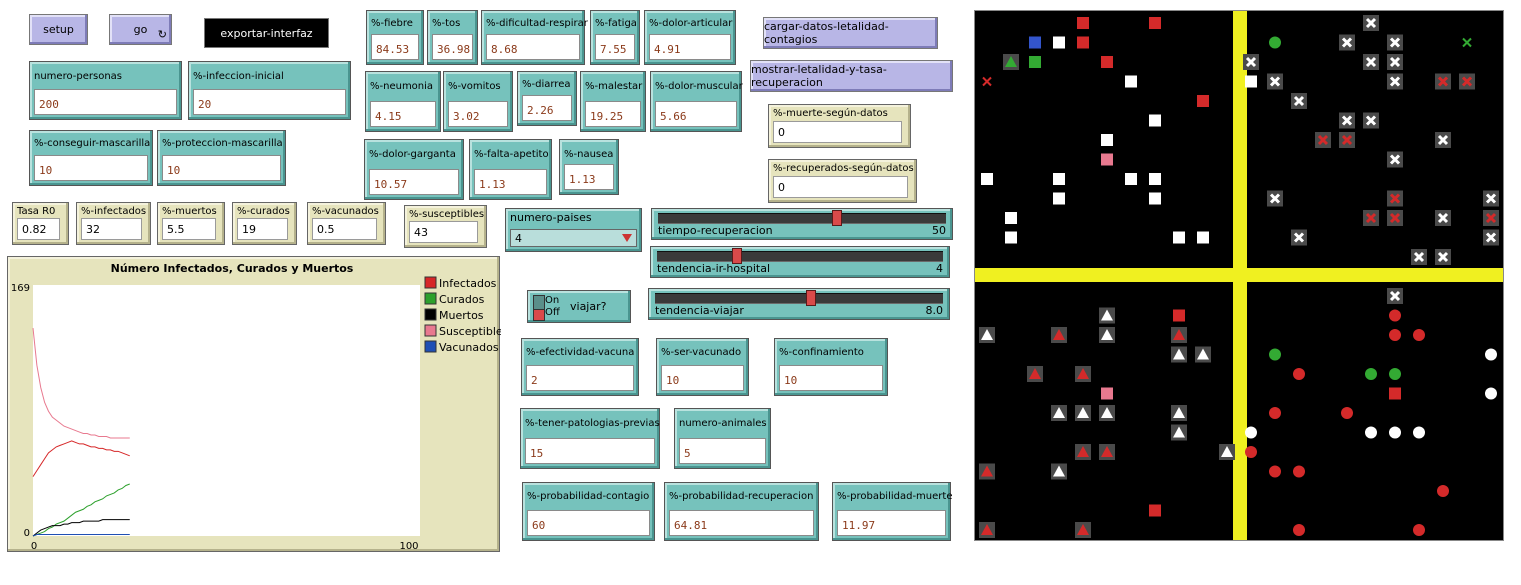 The height and width of the screenshot is (585, 1521). Describe the element at coordinates (478, 114) in the screenshot. I see `input-value: 3.02` at that location.